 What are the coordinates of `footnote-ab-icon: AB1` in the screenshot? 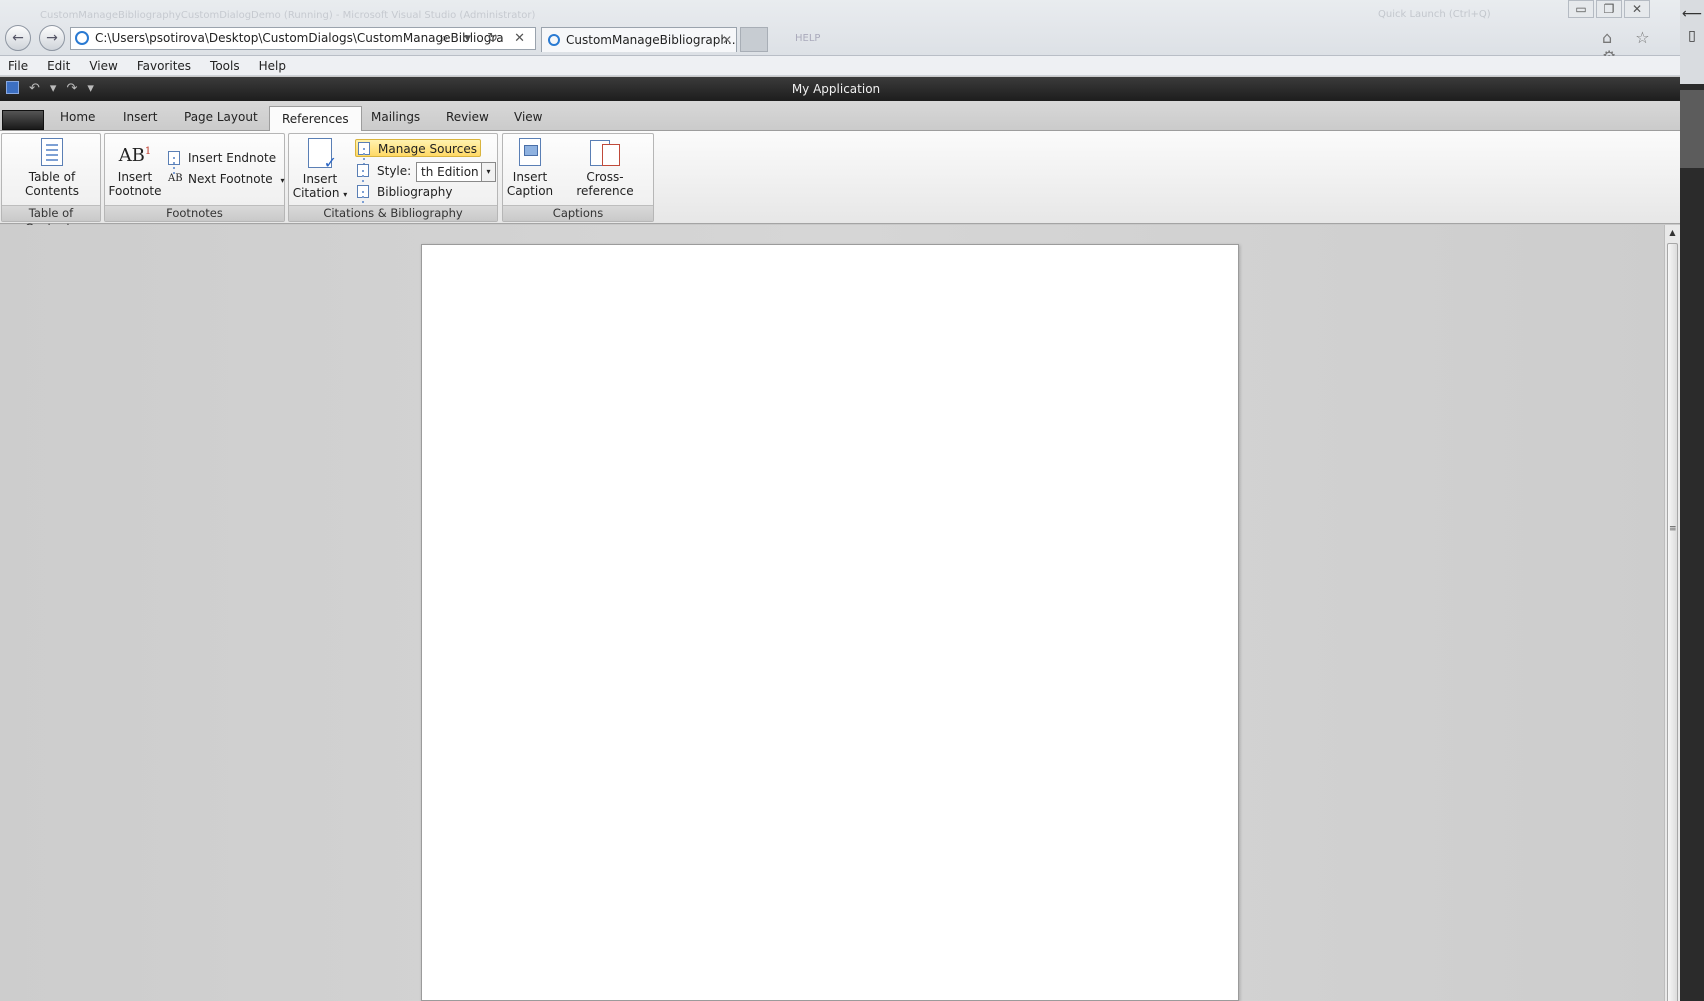 It's located at (135, 155).